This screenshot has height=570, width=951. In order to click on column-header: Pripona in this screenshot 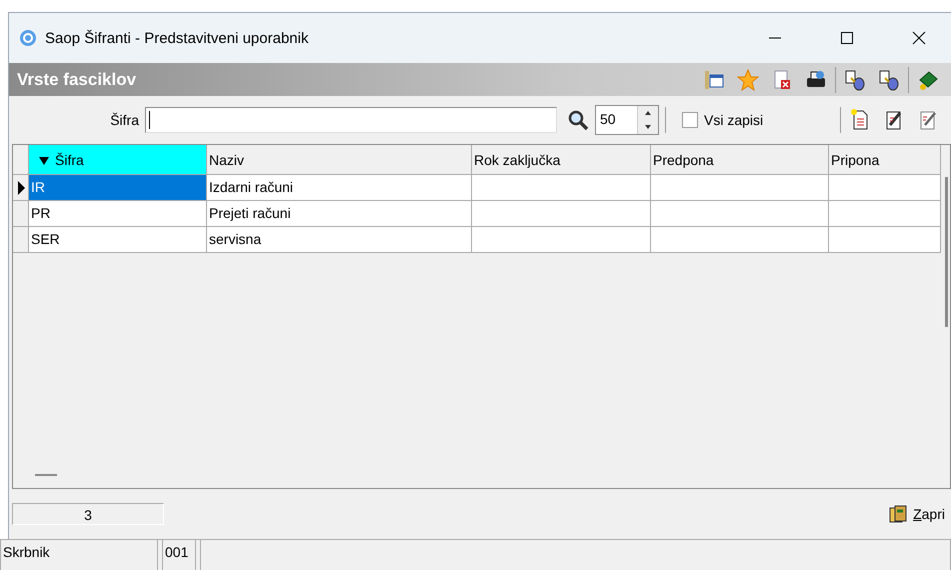, I will do `click(885, 160)`.